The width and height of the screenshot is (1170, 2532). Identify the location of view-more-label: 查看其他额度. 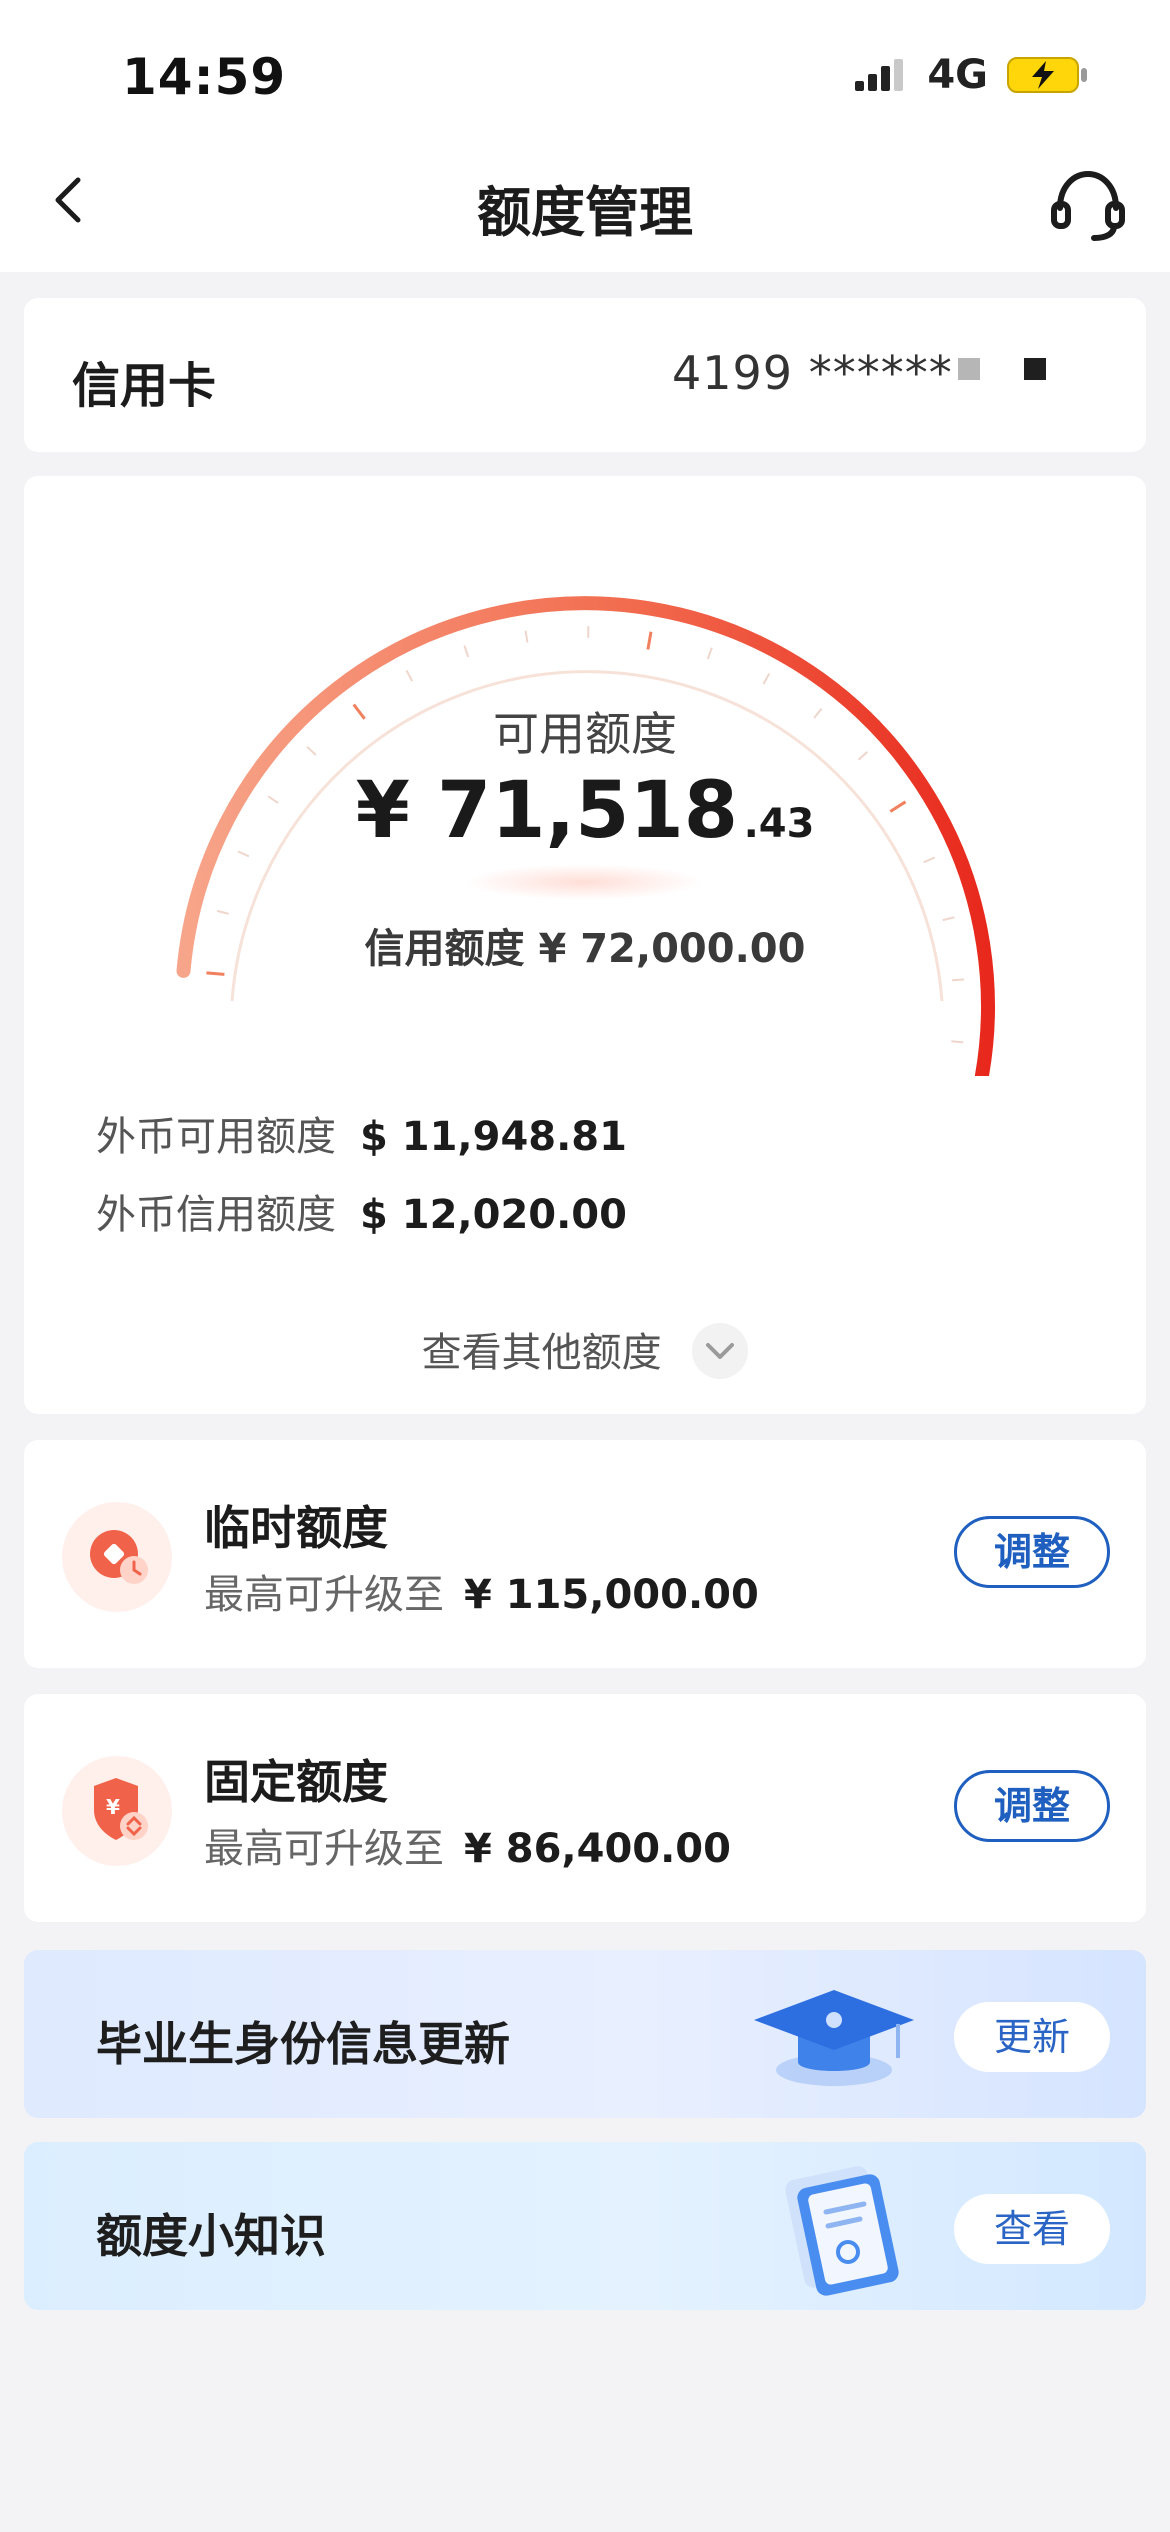
(541, 1353).